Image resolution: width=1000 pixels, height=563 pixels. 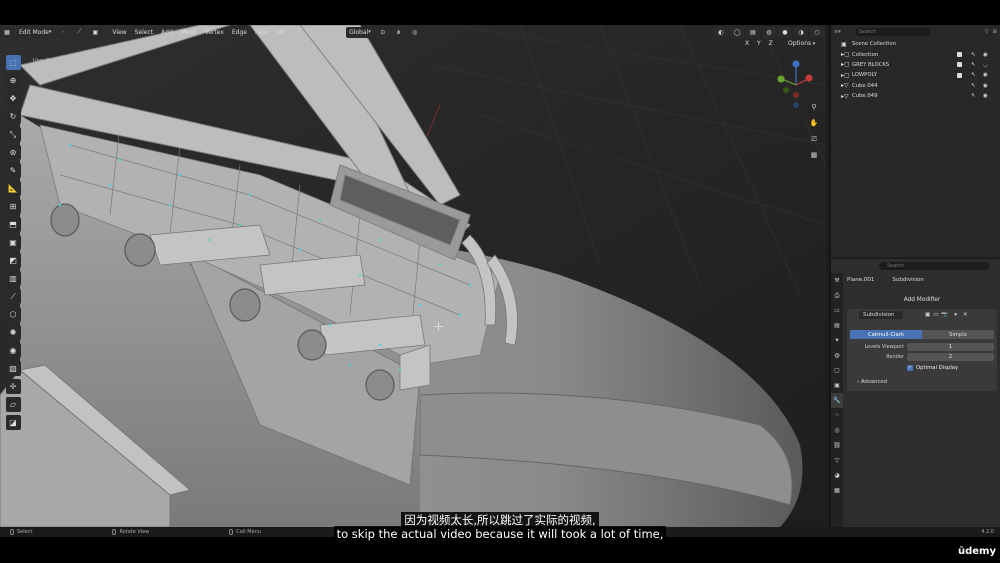 I want to click on properties-search: Search, so click(x=934, y=266).